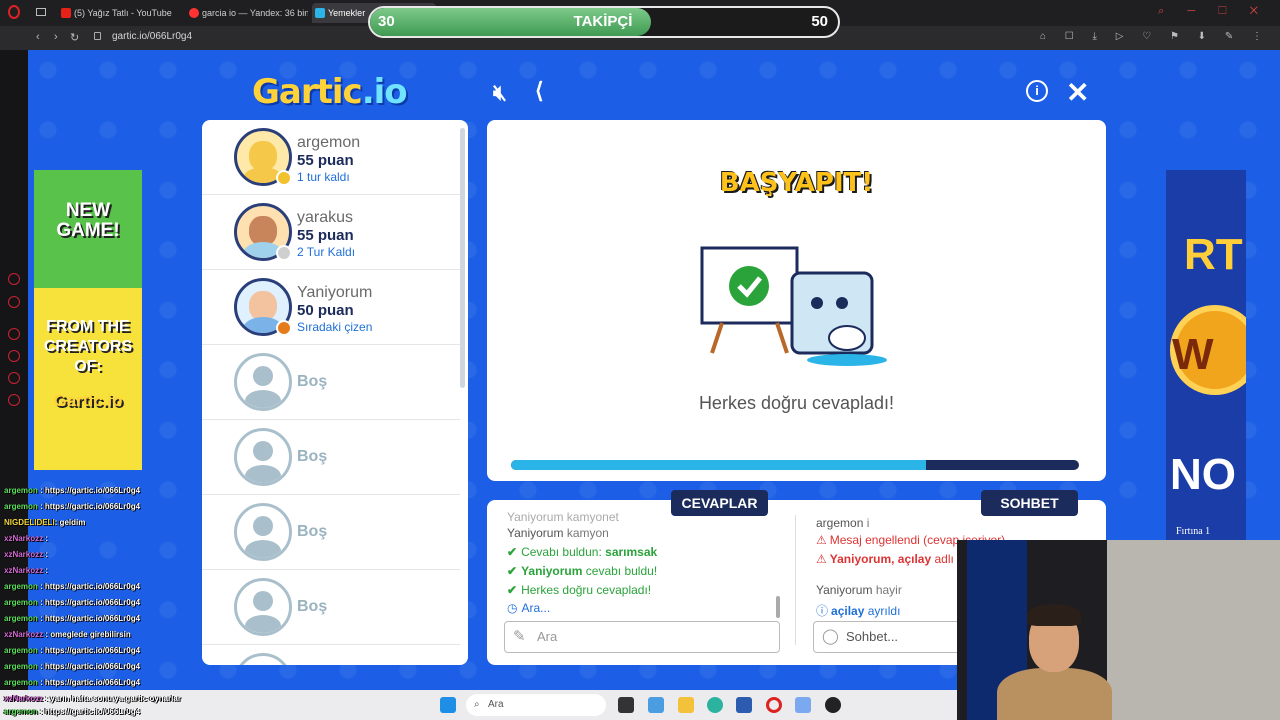  I want to click on round-progress-bar, so click(795, 465).